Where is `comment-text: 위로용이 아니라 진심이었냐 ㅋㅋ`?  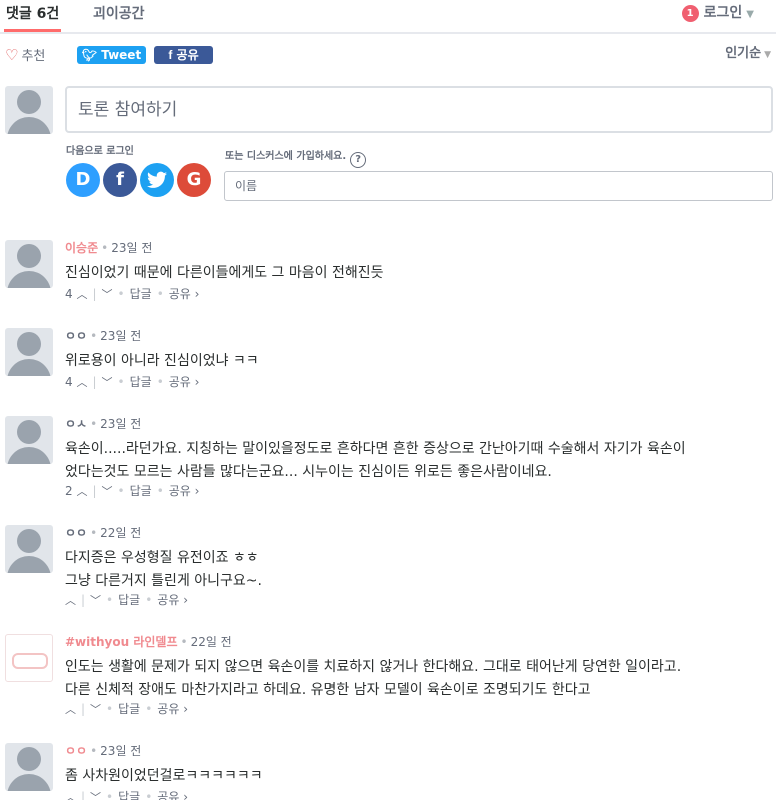 comment-text: 위로용이 아니라 진심이었냐 ㅋㅋ is located at coordinates (162, 361).